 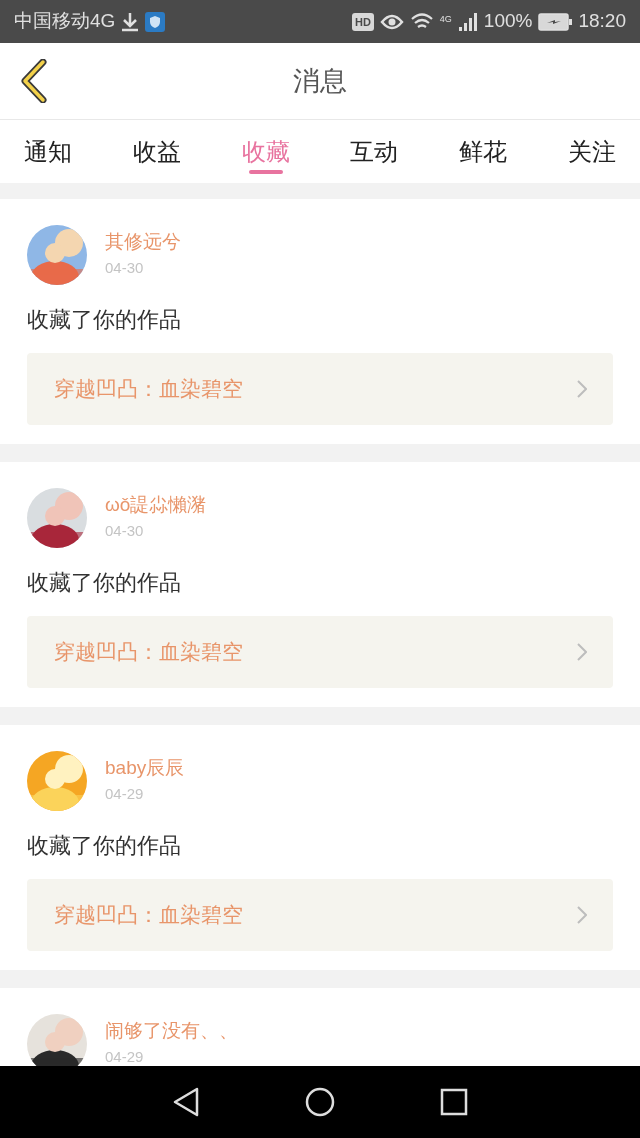 I want to click on user-name: ωǒ諟尛懶潴, so click(x=156, y=505).